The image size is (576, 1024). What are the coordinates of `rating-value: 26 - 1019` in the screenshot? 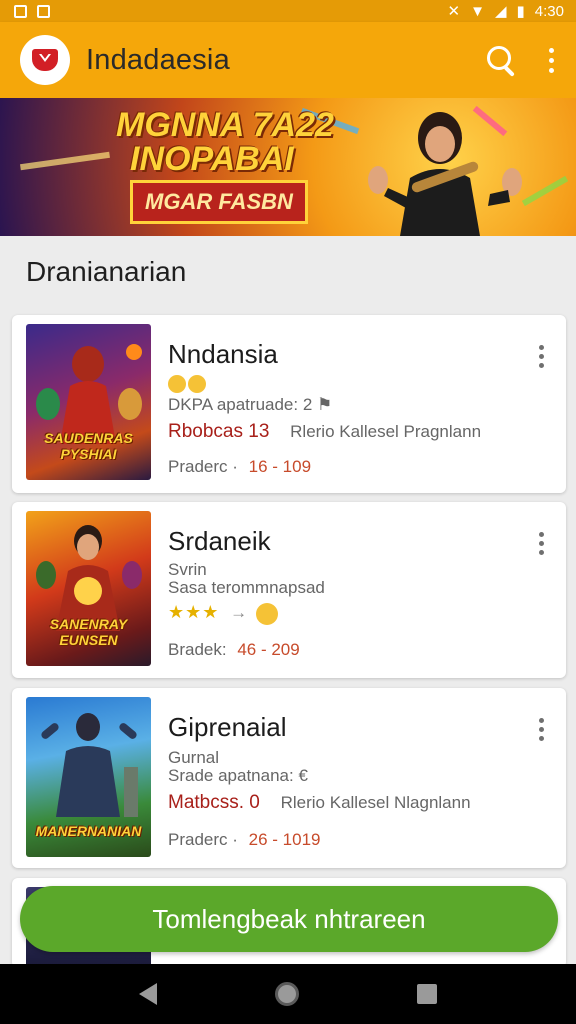 It's located at (284, 839).